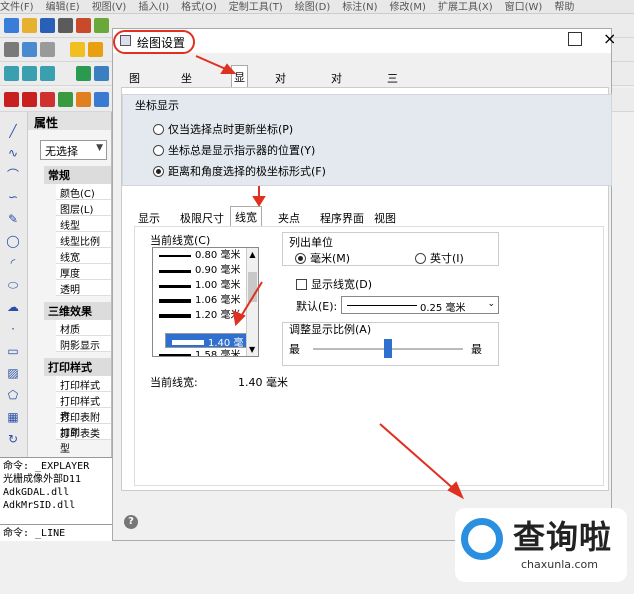  What do you see at coordinates (482, 539) in the screenshot?
I see `logo-q-icon` at bounding box center [482, 539].